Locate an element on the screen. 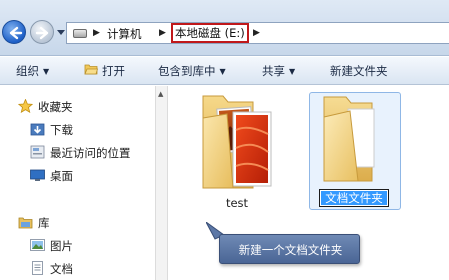 Image resolution: width=449 pixels, height=280 pixels. back-button is located at coordinates (14, 32).